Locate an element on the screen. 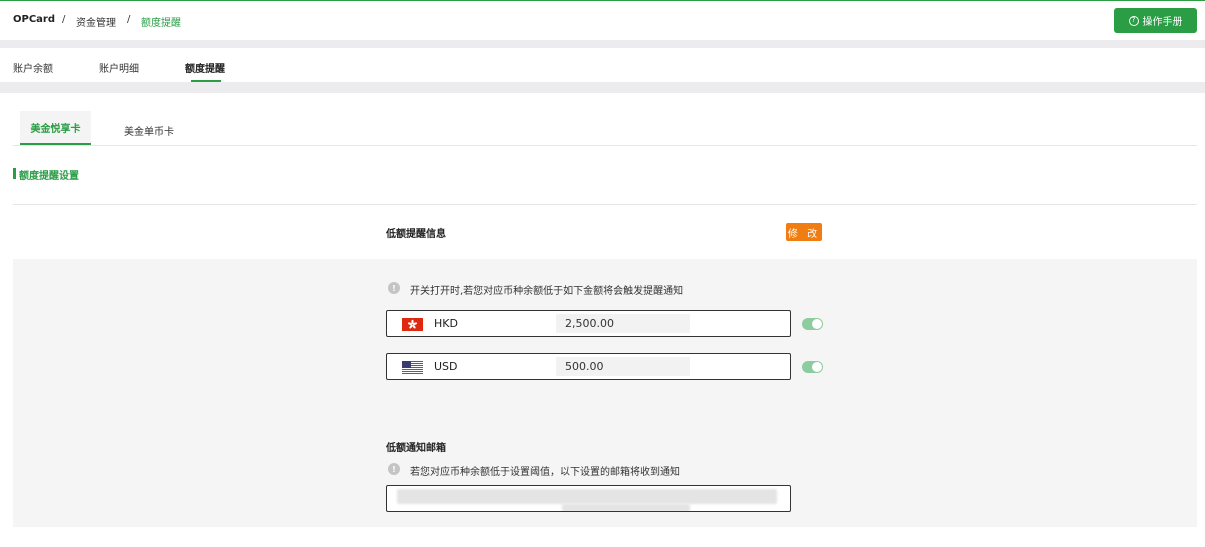 This screenshot has height=547, width=1205. amount-input: 2,500.00 is located at coordinates (623, 323).